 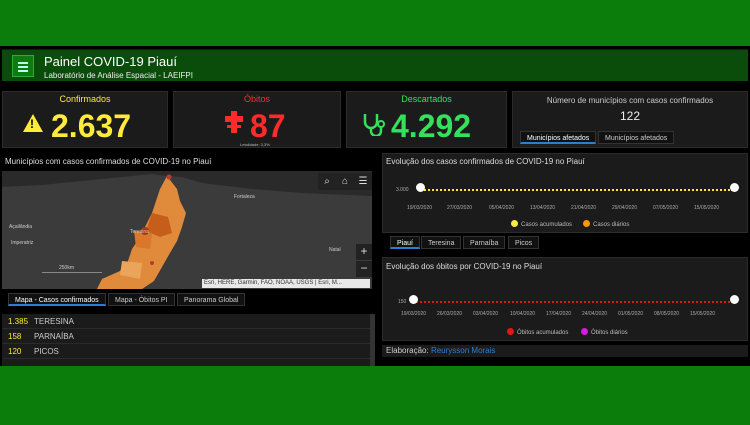 What do you see at coordinates (186, 321) in the screenshot?
I see `list-item: 1.385 TERESINA` at bounding box center [186, 321].